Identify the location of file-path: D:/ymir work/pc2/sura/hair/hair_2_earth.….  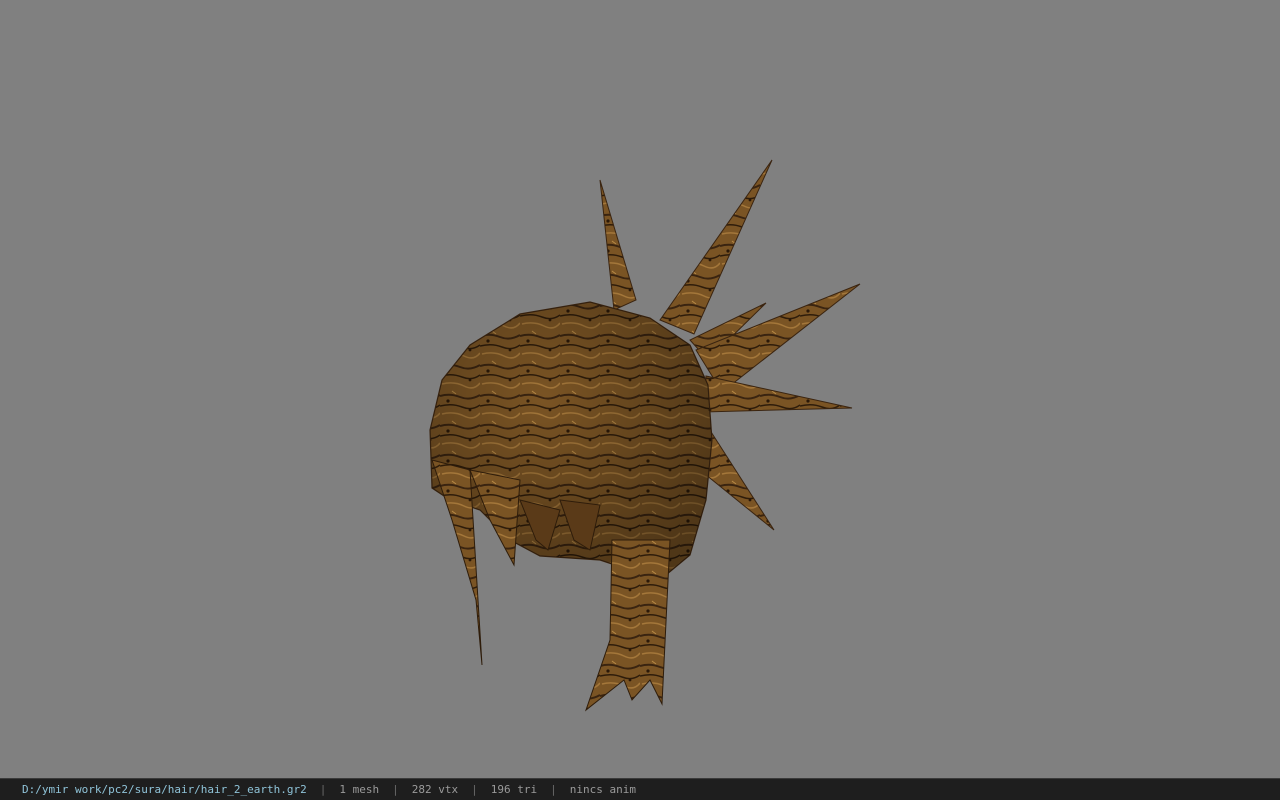
(164, 789).